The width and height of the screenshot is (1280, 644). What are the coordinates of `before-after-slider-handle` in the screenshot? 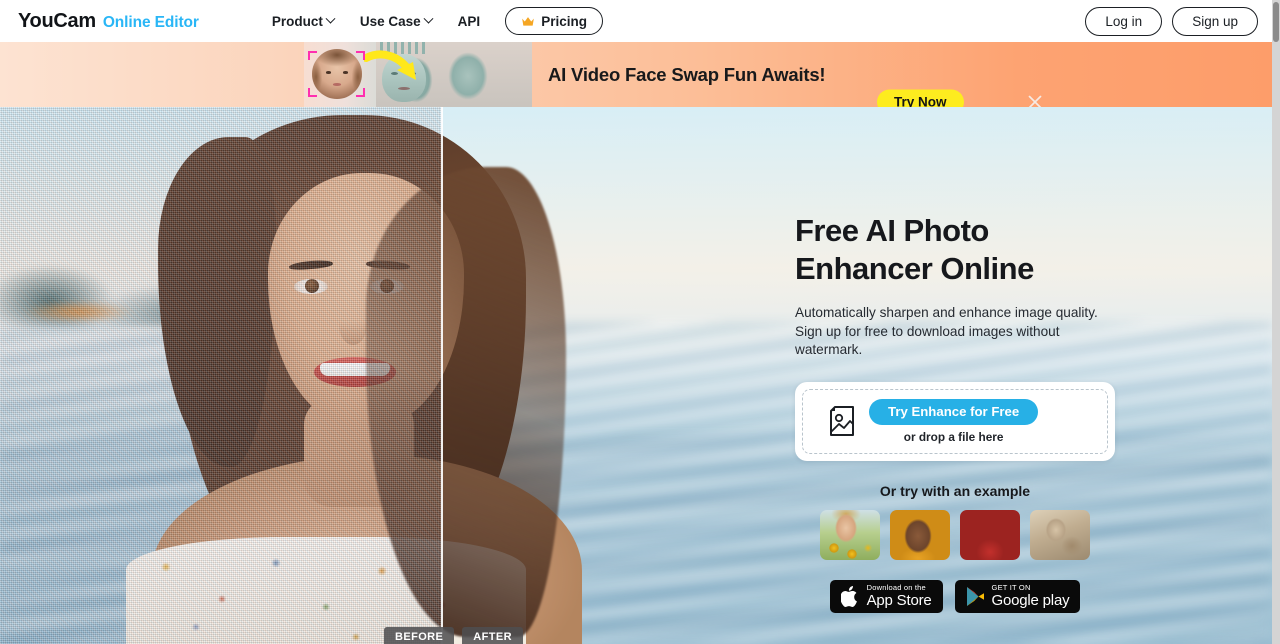 It's located at (442, 375).